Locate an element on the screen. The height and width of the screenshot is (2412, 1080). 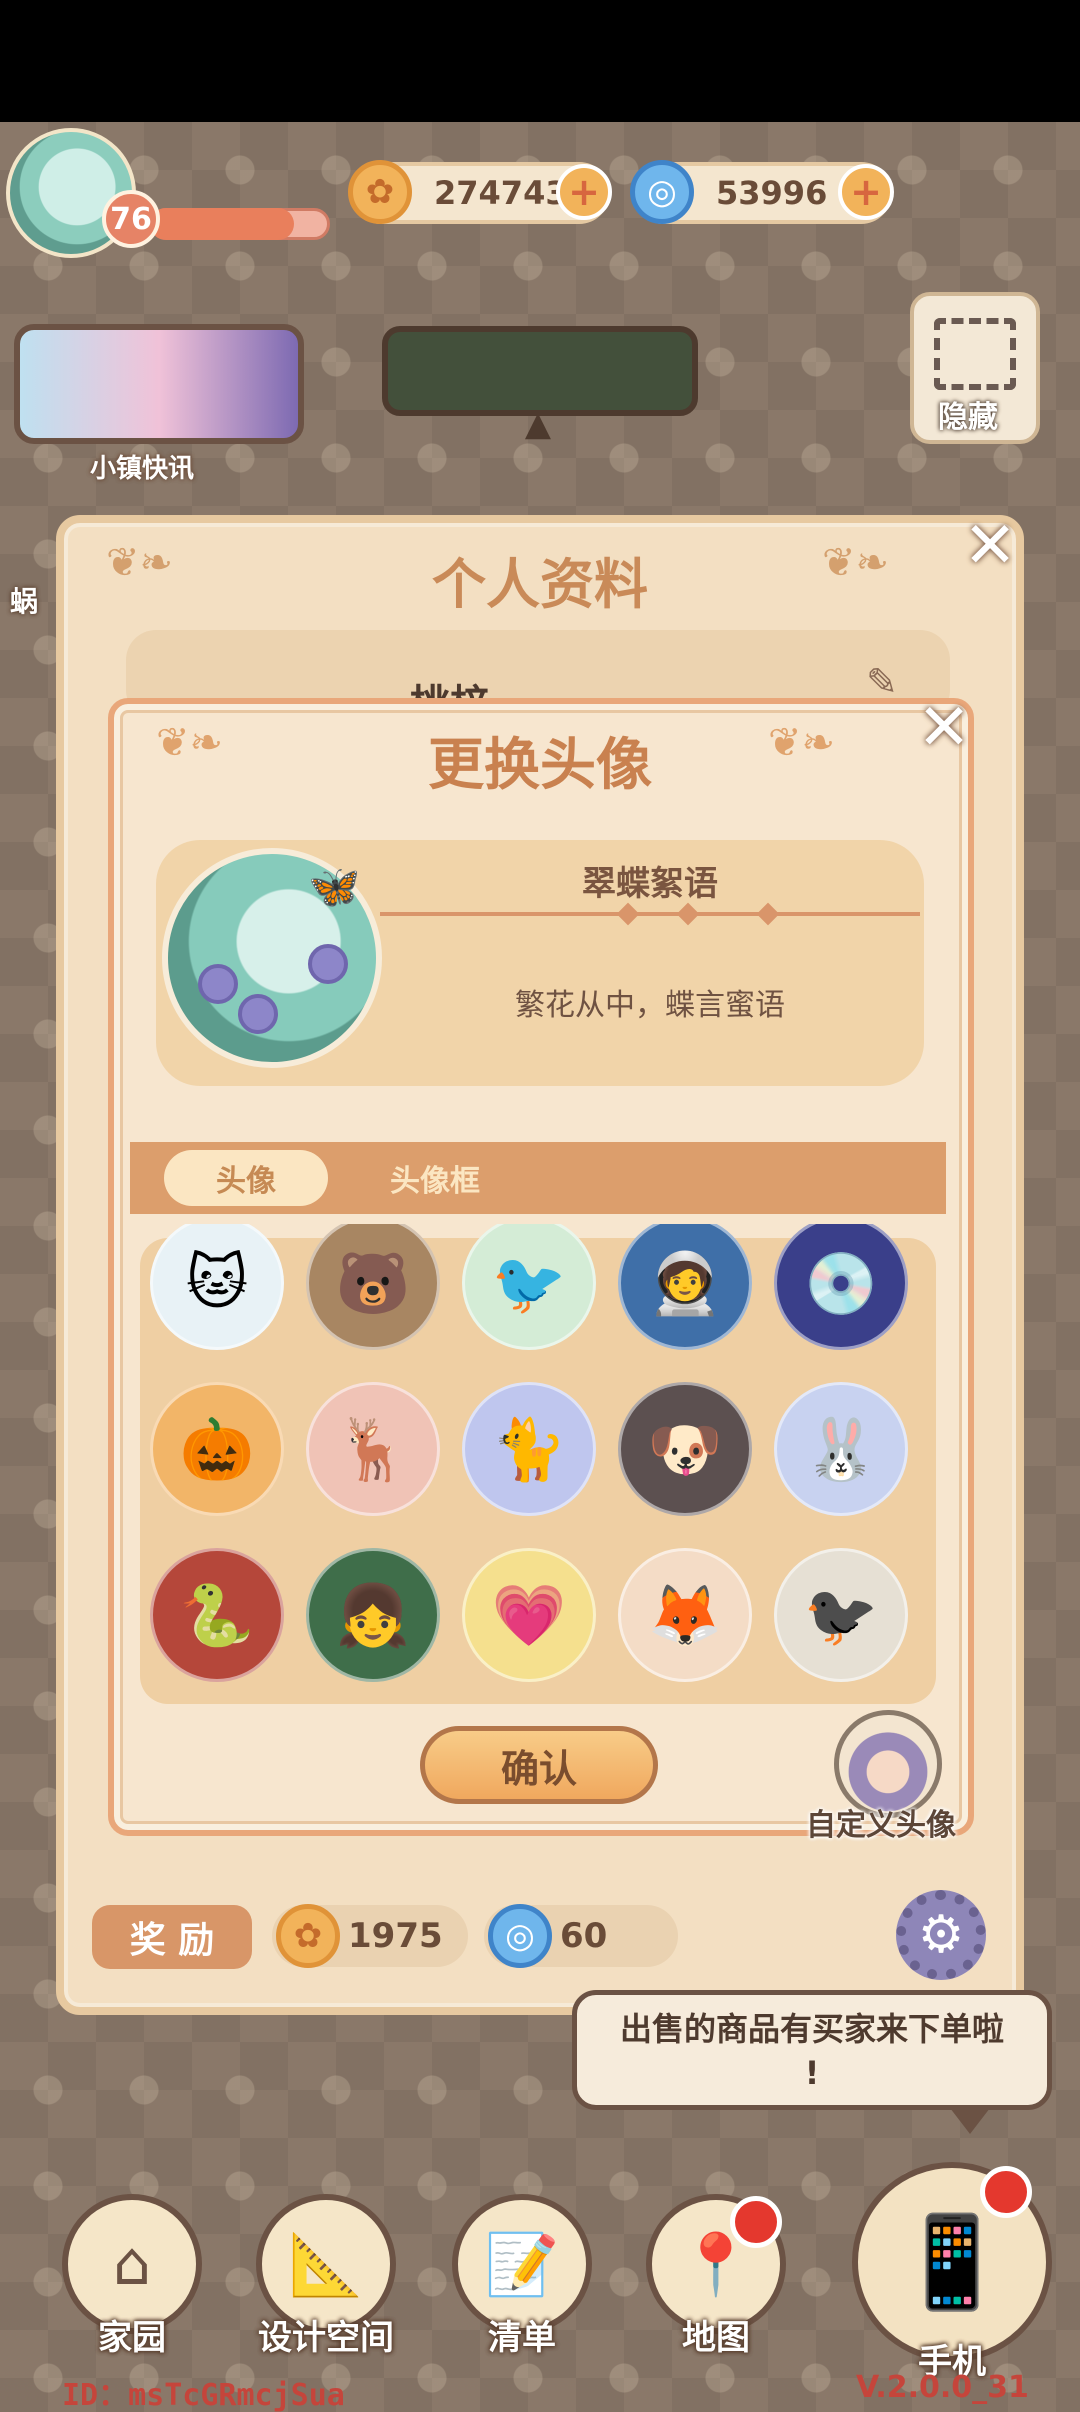
reward-gems: ◎ 60 is located at coordinates (581, 1936).